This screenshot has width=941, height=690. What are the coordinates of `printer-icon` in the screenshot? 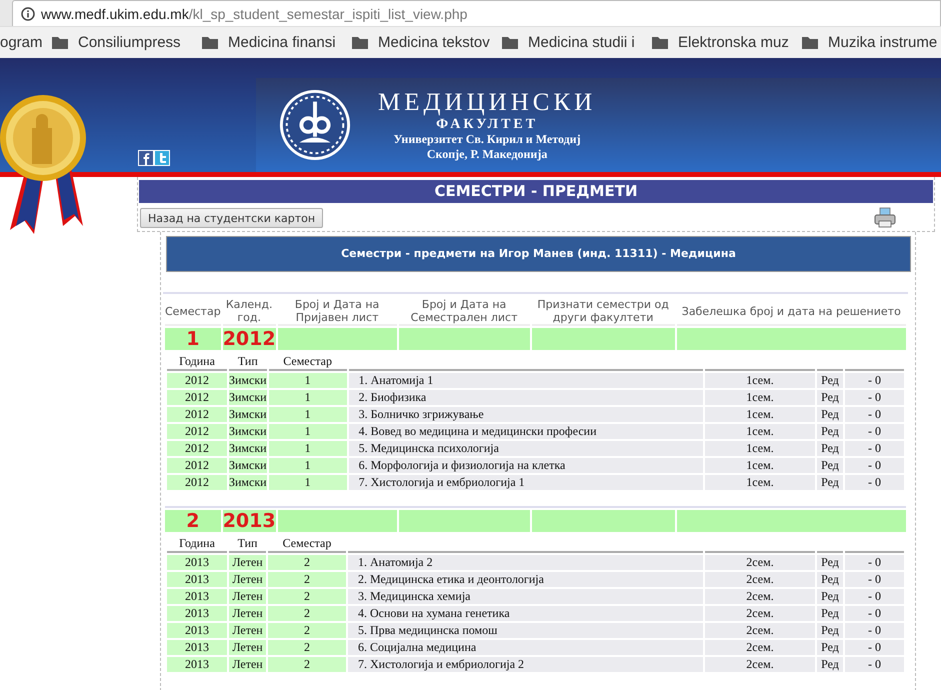 It's located at (885, 218).